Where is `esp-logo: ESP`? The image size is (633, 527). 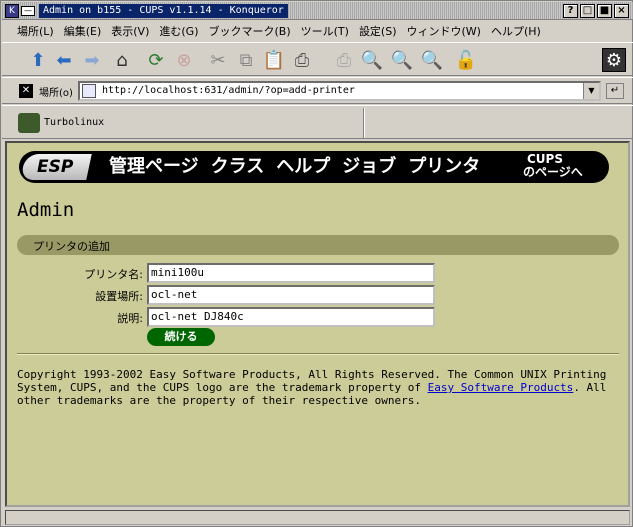 esp-logo: ESP is located at coordinates (55, 167).